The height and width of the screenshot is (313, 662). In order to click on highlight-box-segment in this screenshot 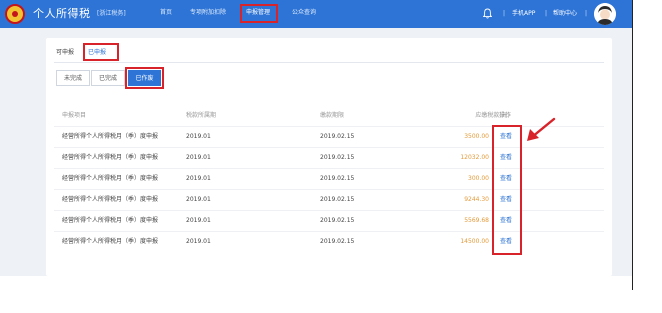, I will do `click(144, 78)`.